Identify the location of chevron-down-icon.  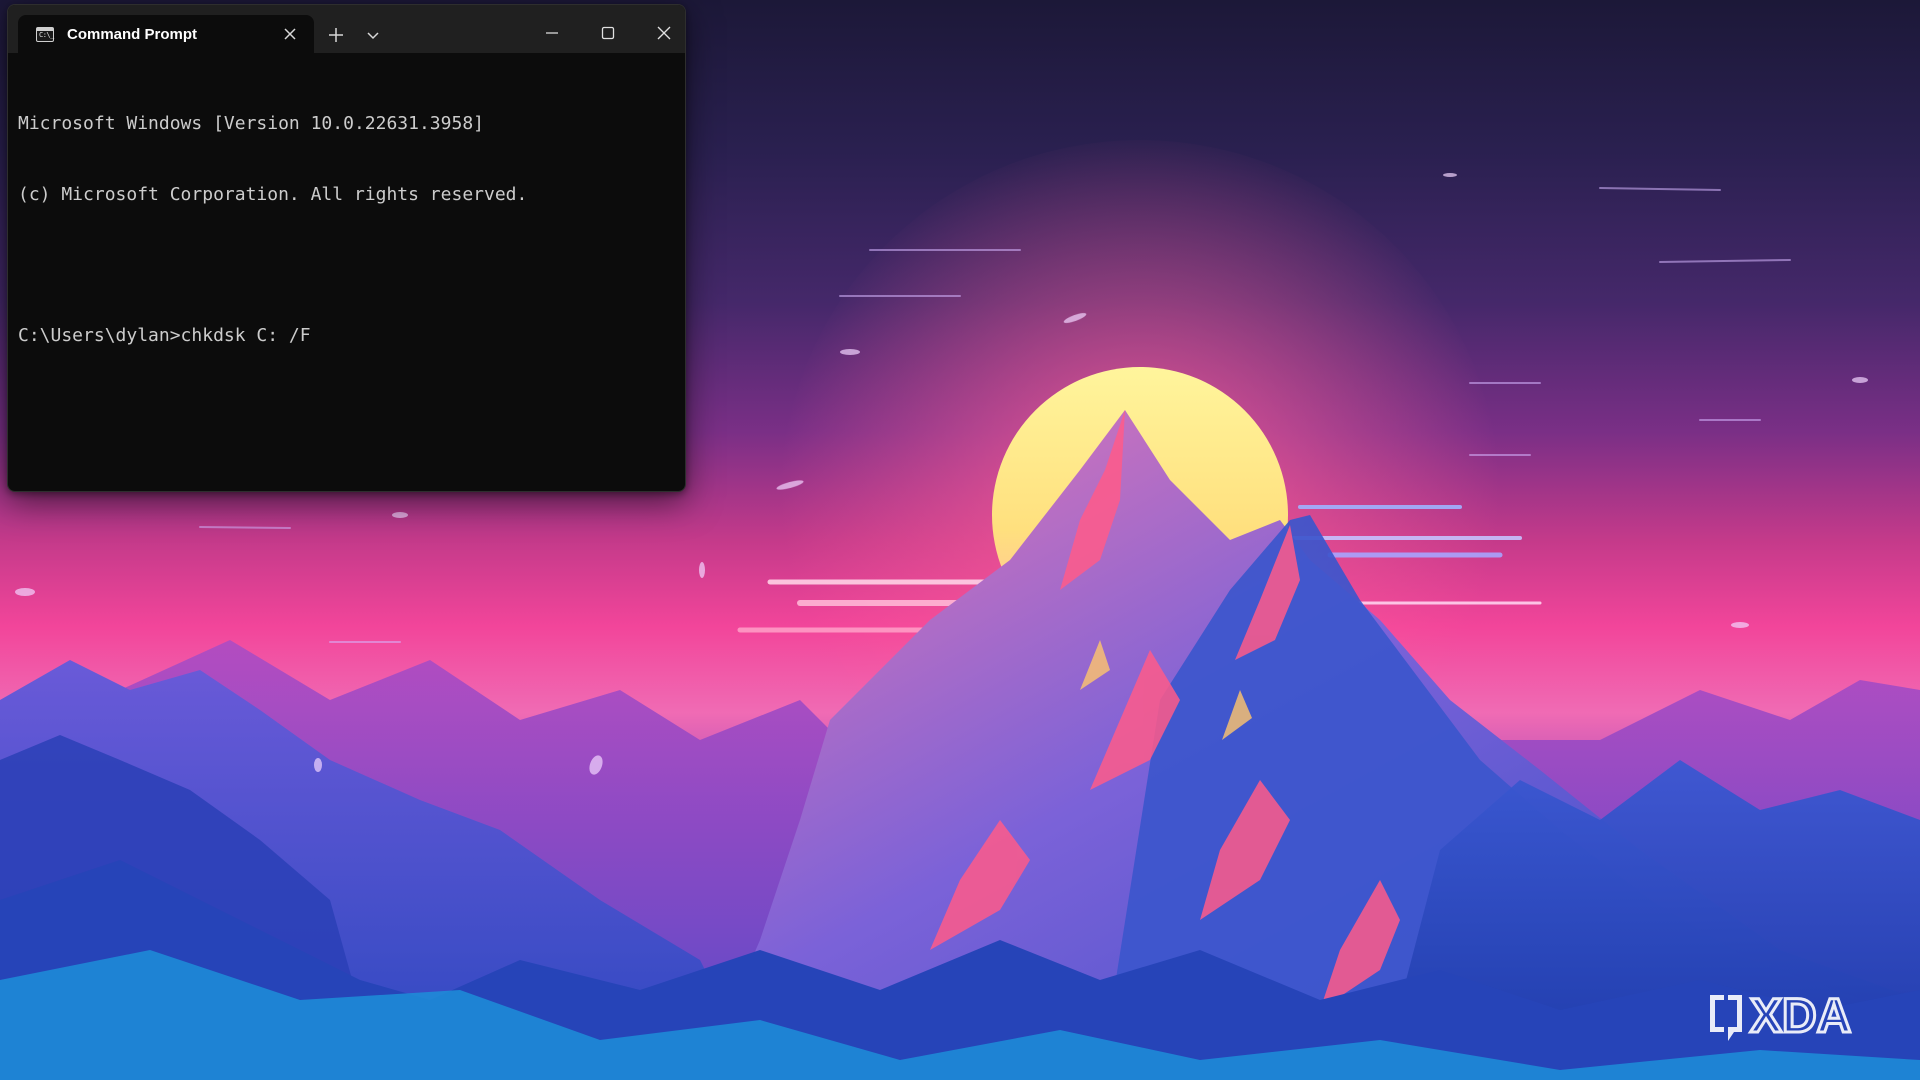
(373, 36).